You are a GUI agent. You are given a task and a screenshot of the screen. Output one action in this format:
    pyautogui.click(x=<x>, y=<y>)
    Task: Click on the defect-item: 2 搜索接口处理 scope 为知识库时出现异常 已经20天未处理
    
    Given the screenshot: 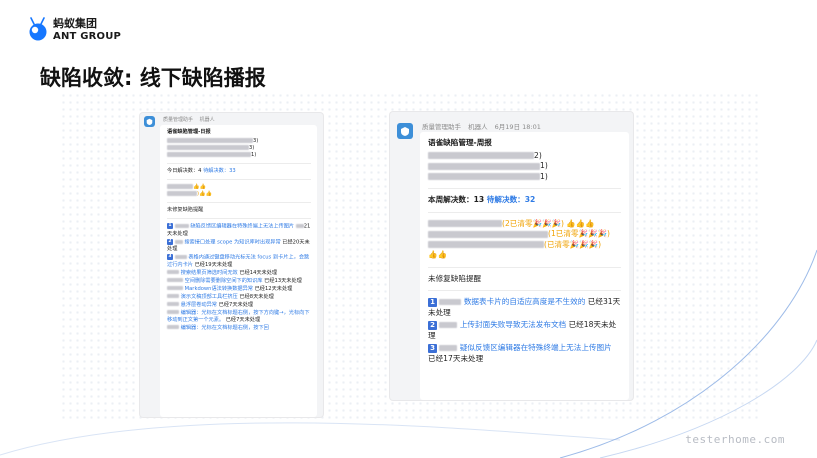 What is the action you would take?
    pyautogui.click(x=238, y=245)
    